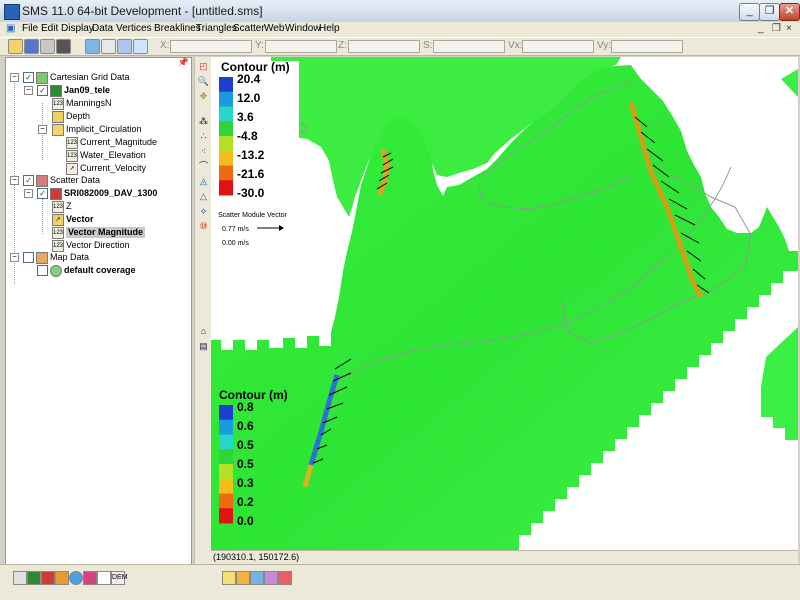 The width and height of the screenshot is (800, 600). What do you see at coordinates (134, 28) in the screenshot?
I see `menu-vertices: Vertices` at bounding box center [134, 28].